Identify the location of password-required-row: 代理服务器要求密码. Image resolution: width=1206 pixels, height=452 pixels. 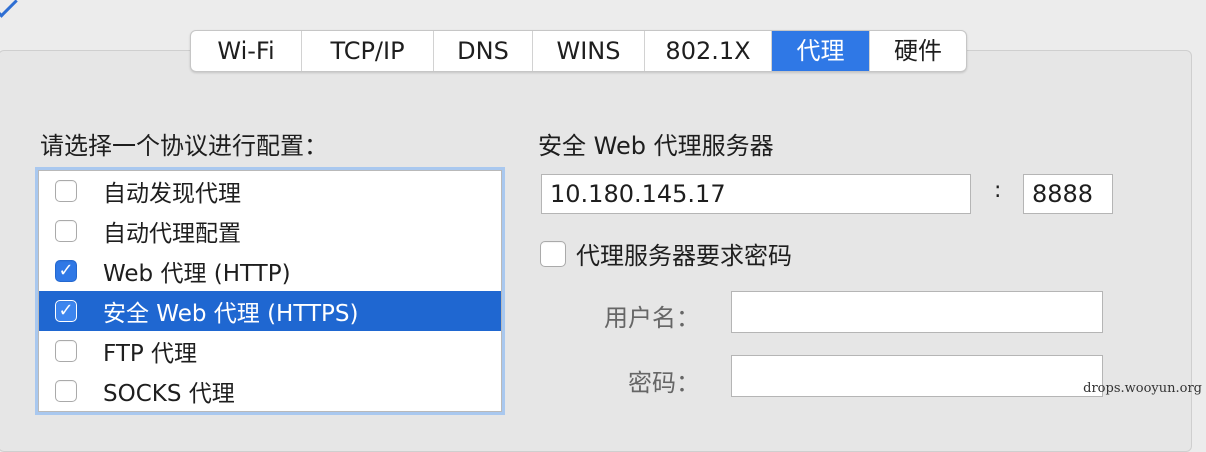
(666, 253).